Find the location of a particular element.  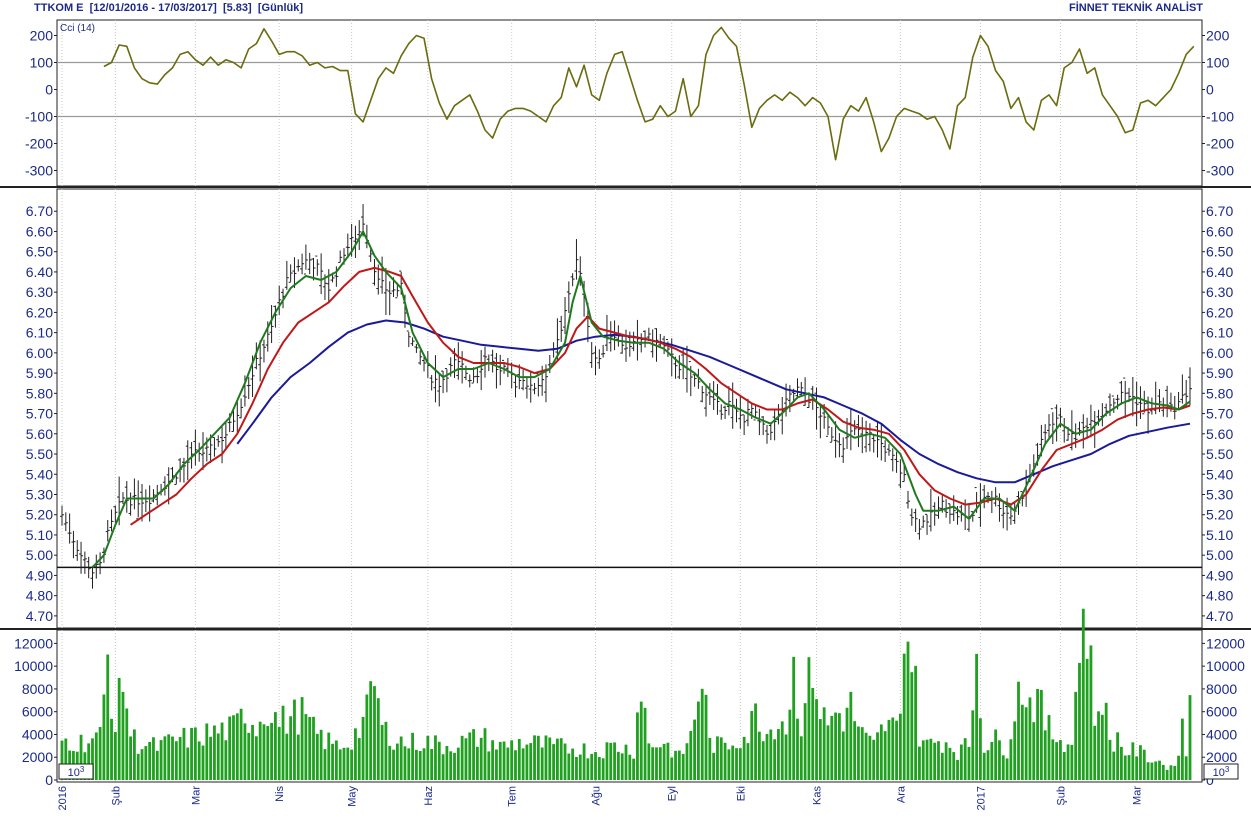

price-tick-label-right: 5.40 is located at coordinates (1219, 474).